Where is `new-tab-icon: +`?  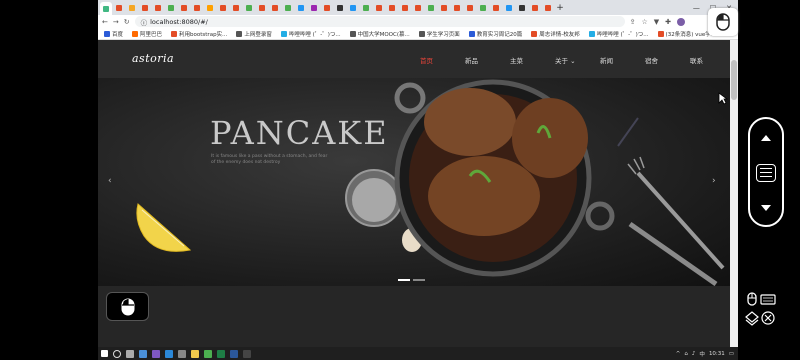 new-tab-icon: + is located at coordinates (560, 8).